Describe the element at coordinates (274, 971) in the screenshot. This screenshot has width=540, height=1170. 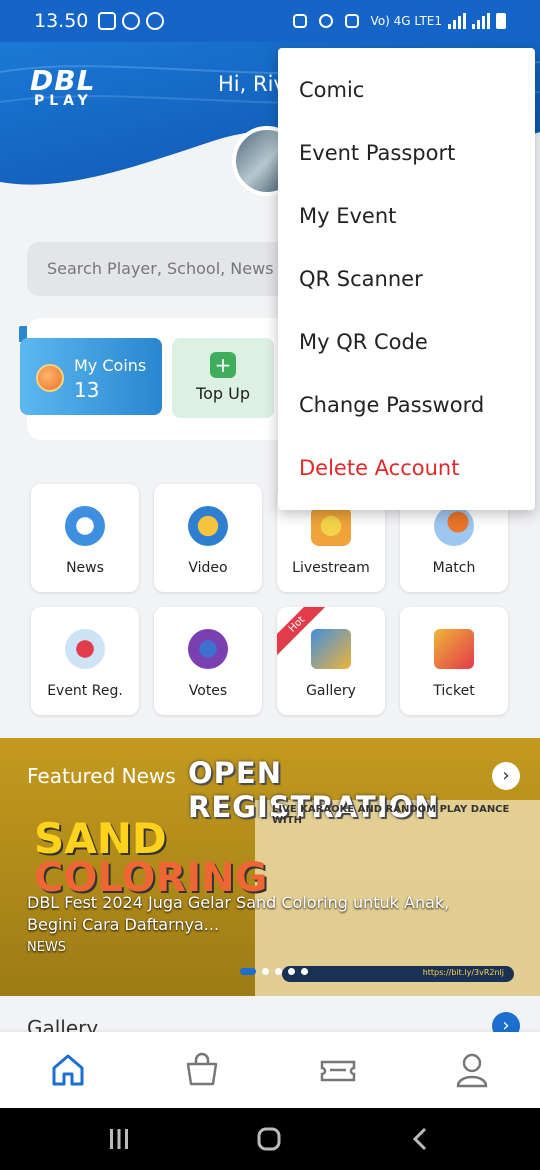
I see `carousel-dots` at that location.